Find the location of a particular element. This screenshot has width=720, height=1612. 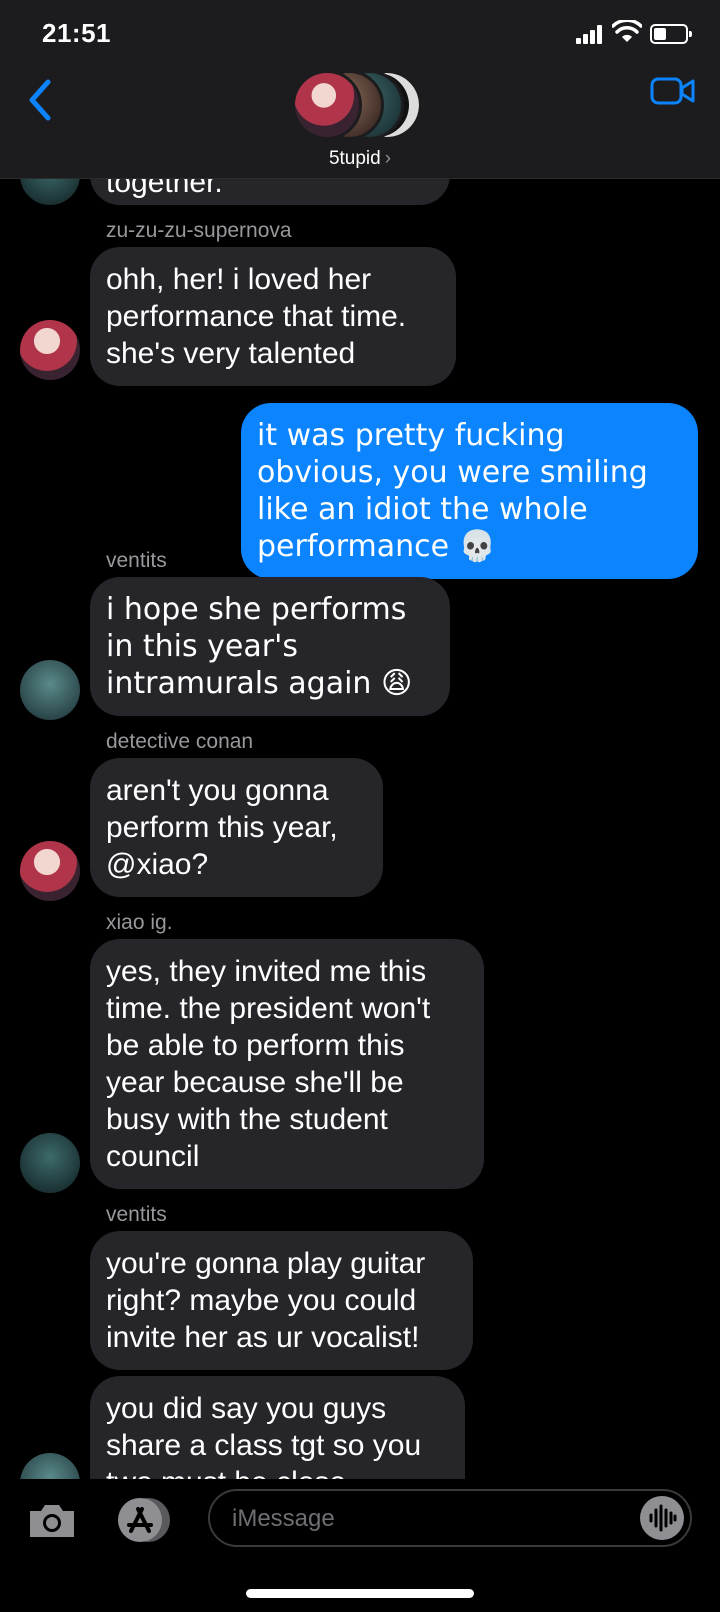

camera-icon is located at coordinates (52, 1521).